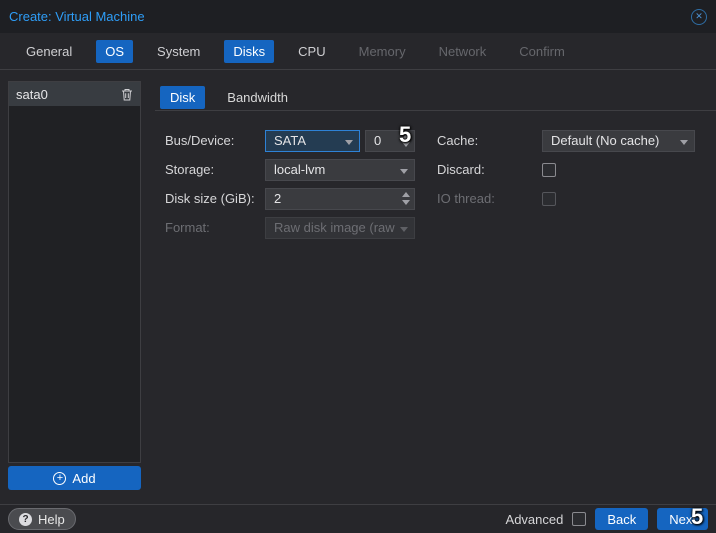  Describe the element at coordinates (390, 140) in the screenshot. I see `device-number-input: 0` at that location.